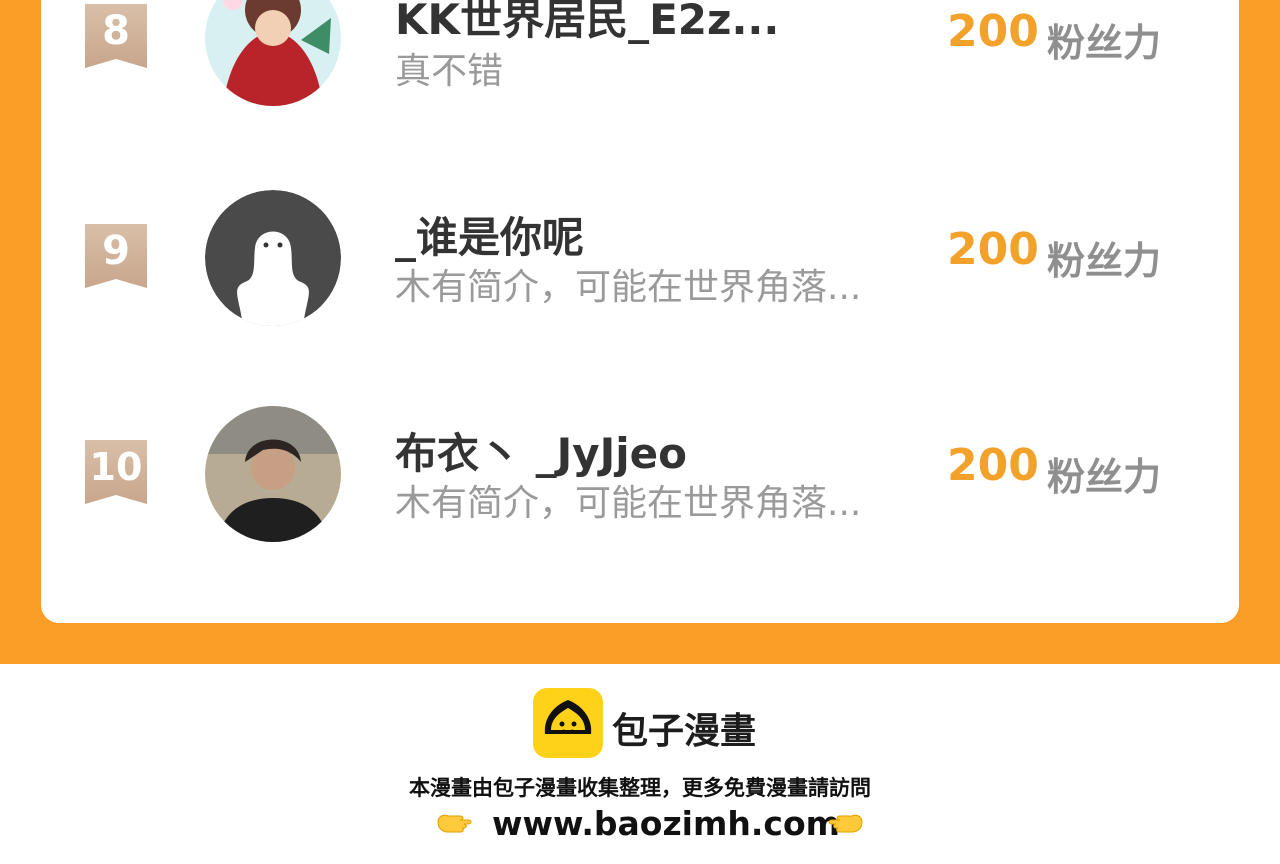 The height and width of the screenshot is (864, 1280). I want to click on photo-avatar, so click(273, 474).